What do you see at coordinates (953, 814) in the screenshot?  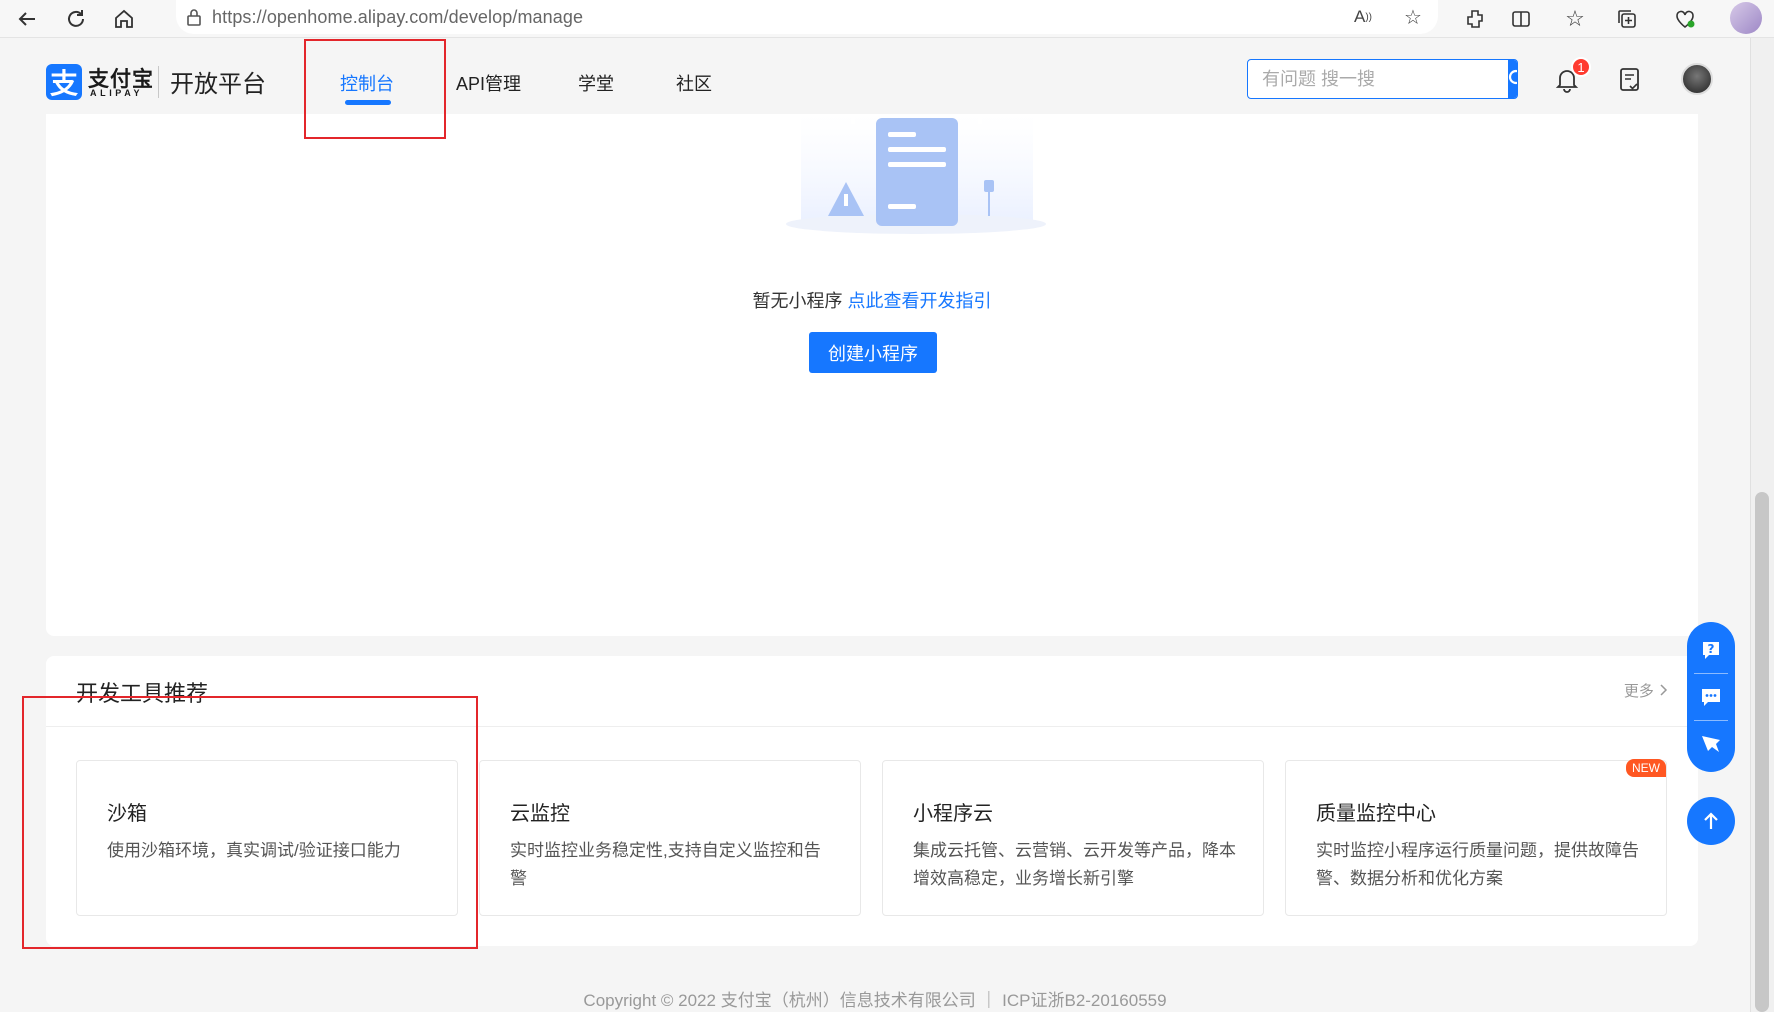 I see `tool-name: 小程序云` at bounding box center [953, 814].